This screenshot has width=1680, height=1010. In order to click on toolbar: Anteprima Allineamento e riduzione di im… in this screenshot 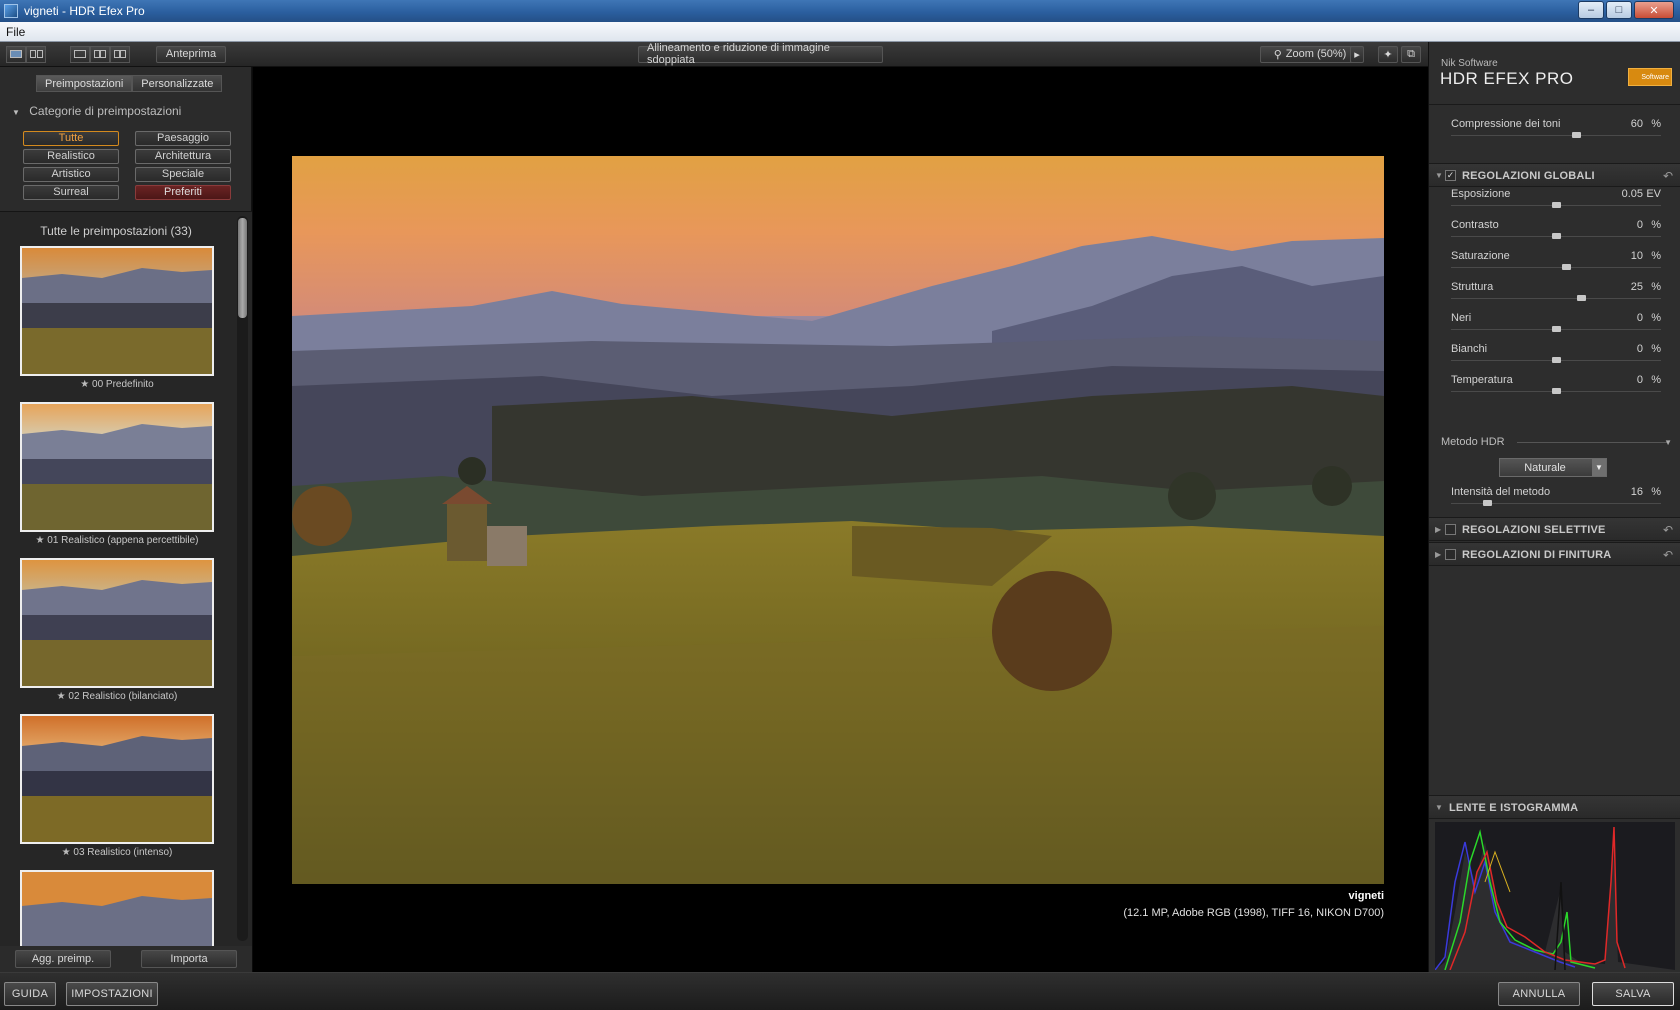, I will do `click(714, 54)`.